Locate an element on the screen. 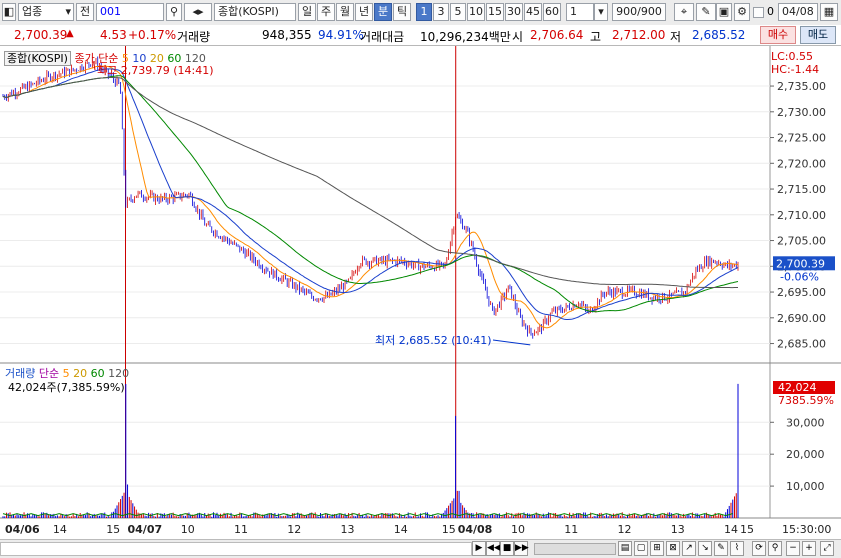 The height and width of the screenshot is (558, 841). speed-slider is located at coordinates (575, 549).